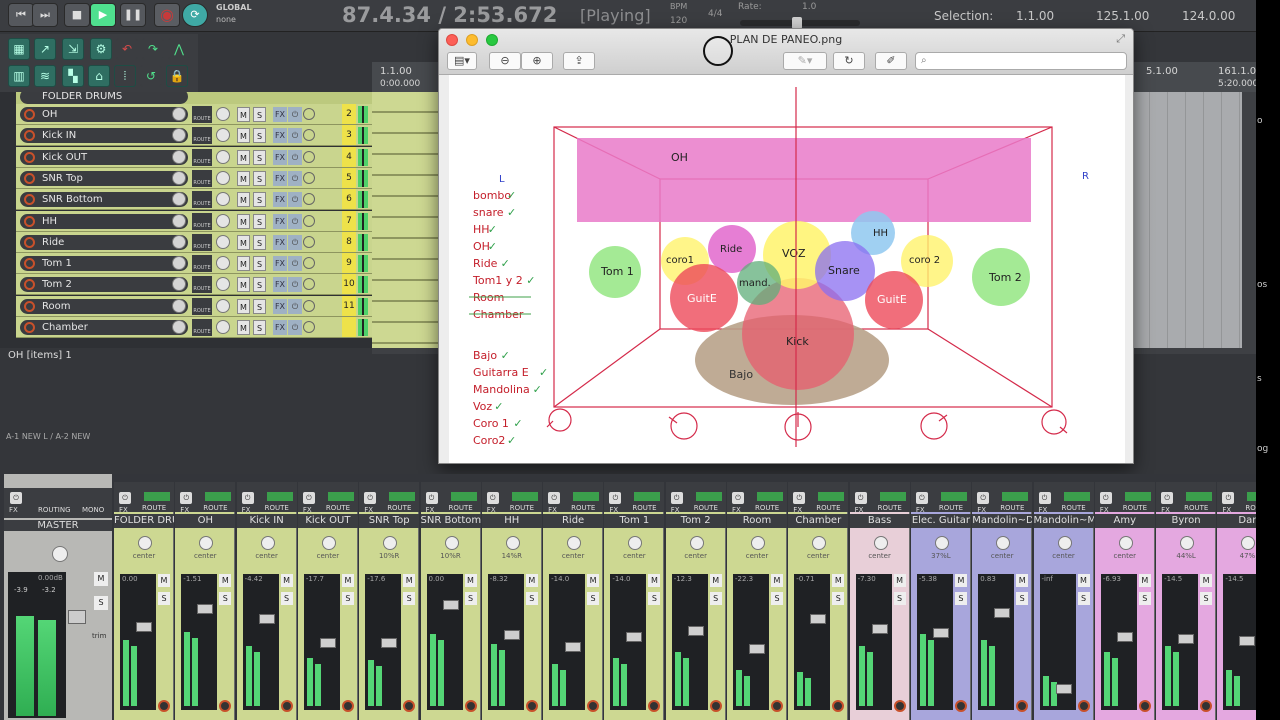 This screenshot has height=720, width=1280. Describe the element at coordinates (93, 510) in the screenshot. I see `master-mono-button: MONO` at that location.